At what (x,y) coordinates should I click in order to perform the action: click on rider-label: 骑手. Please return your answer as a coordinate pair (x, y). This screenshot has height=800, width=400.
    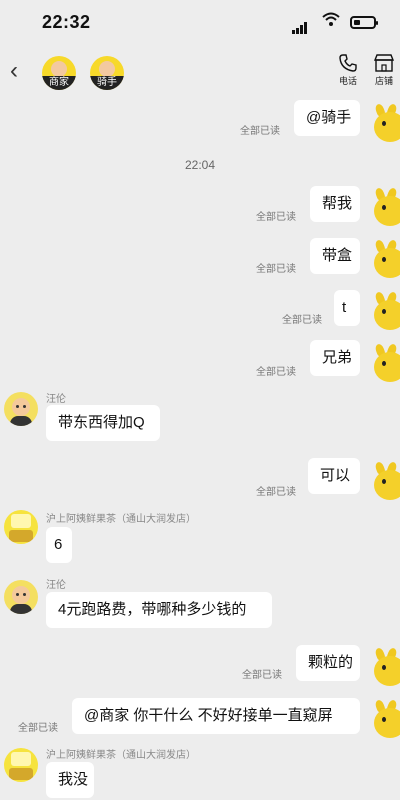
    Looking at the image, I should click on (107, 83).